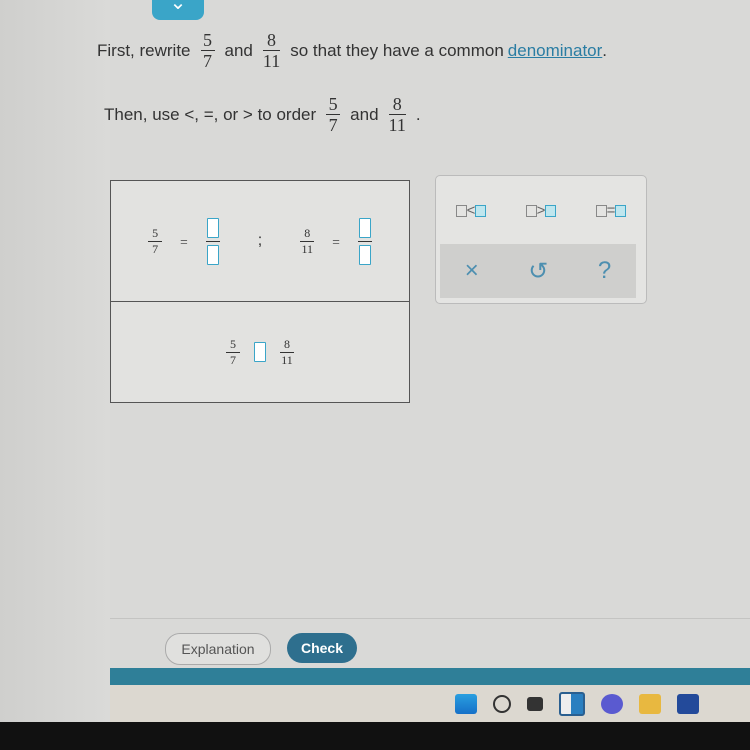 The image size is (750, 750). I want to click on footer-bar: Explanation Check, so click(430, 643).